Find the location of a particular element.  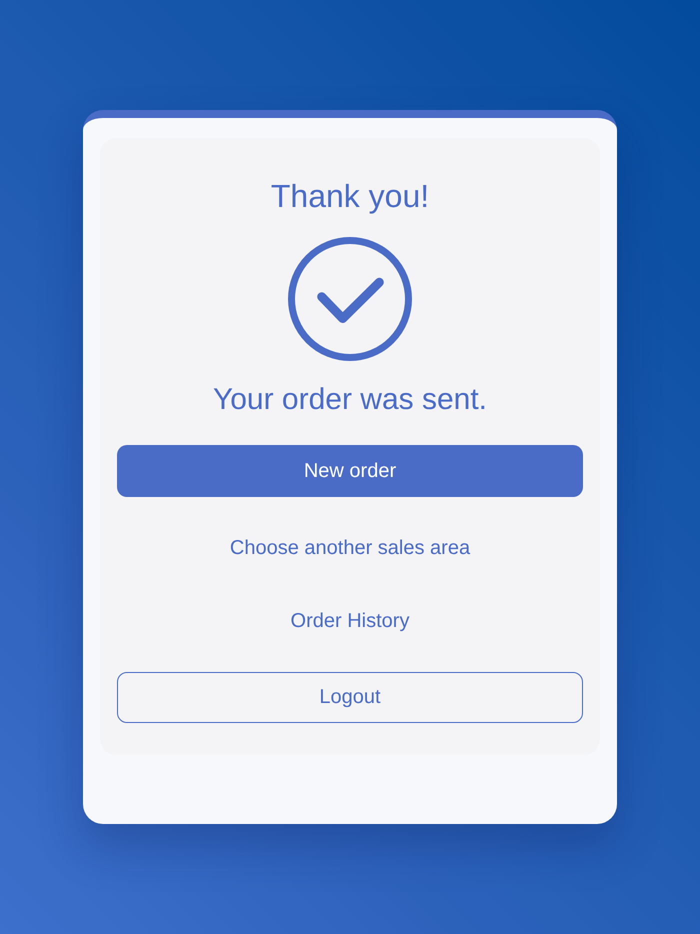

confirmation-message: Your order was sent. is located at coordinates (350, 400).